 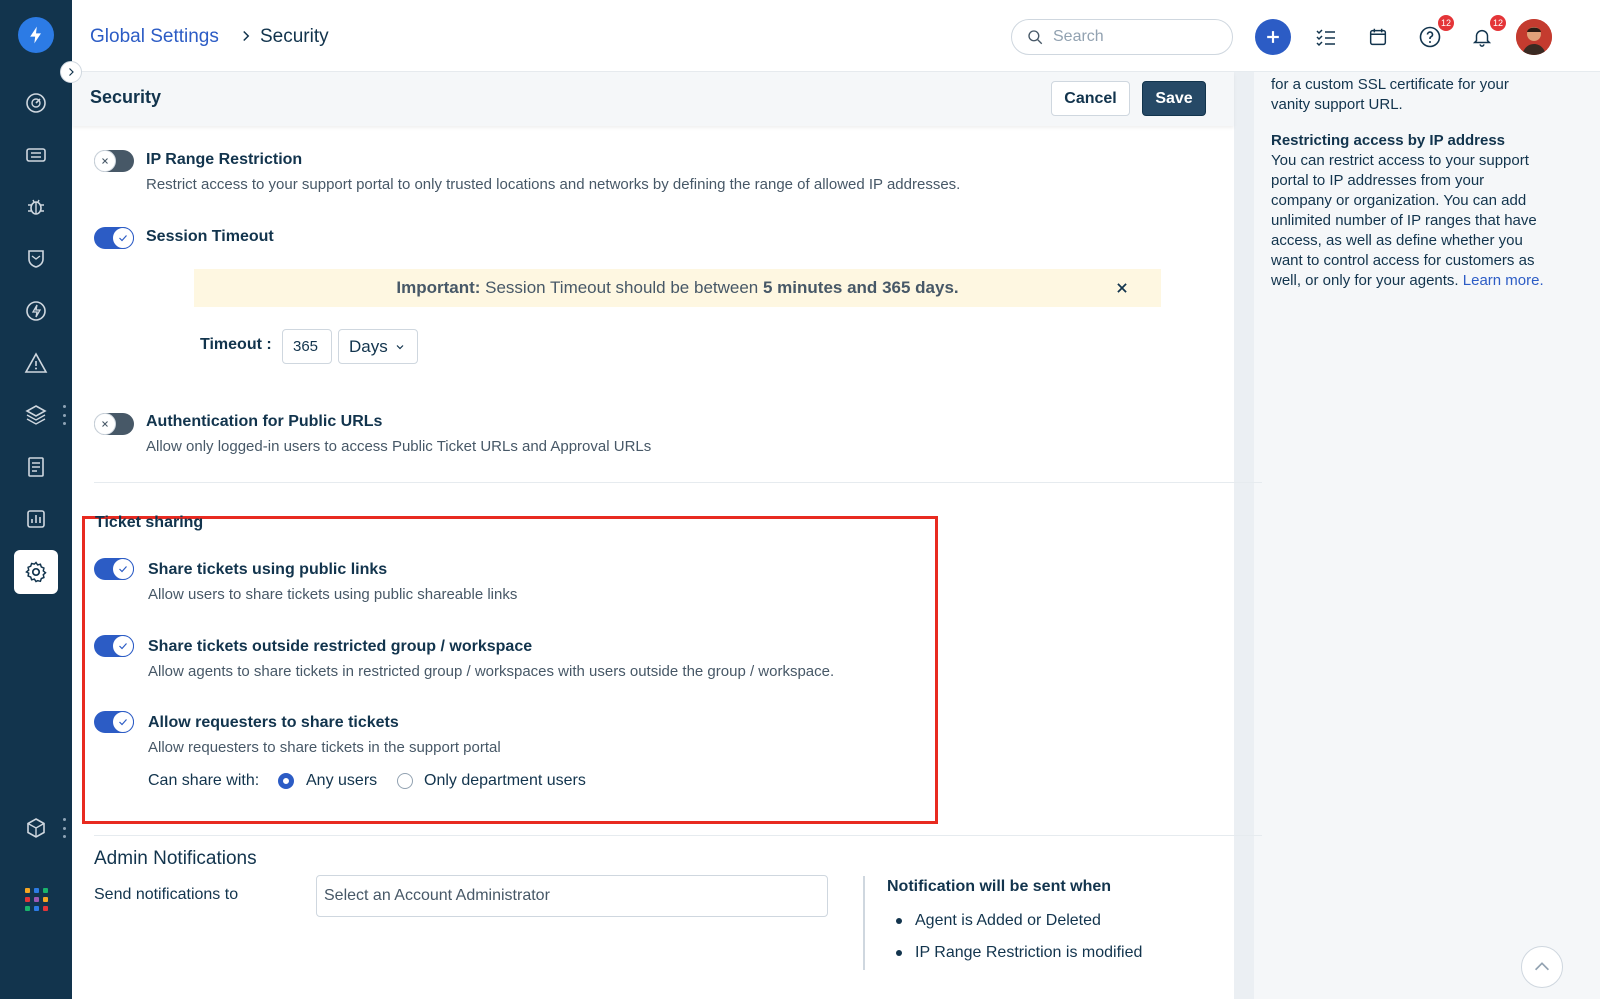 What do you see at coordinates (803, 287) in the screenshot?
I see `alert-min: 5 minutes` at bounding box center [803, 287].